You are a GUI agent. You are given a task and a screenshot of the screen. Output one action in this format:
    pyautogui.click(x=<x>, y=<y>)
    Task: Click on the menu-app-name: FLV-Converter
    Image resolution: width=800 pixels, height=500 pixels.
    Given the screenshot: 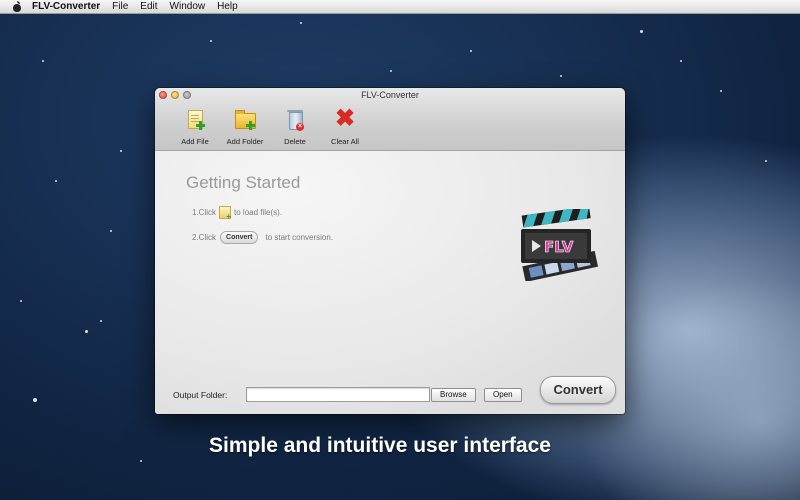 What is the action you would take?
    pyautogui.click(x=66, y=6)
    